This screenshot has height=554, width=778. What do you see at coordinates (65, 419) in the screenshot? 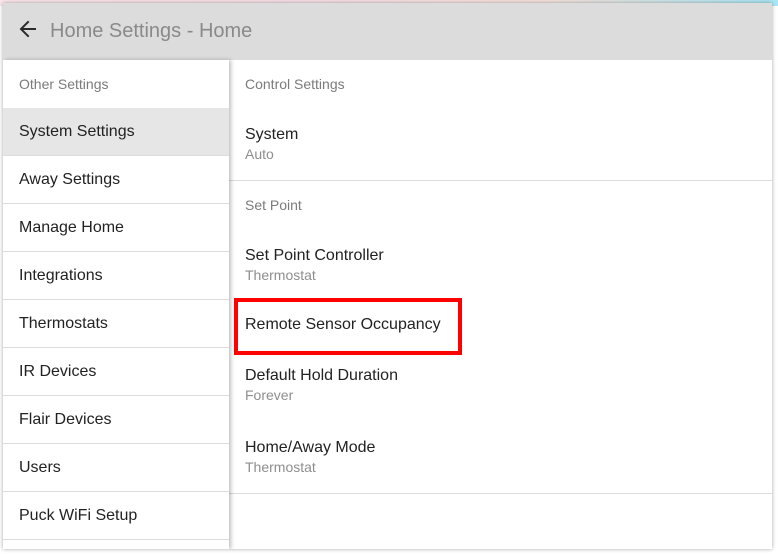
I see `sidebar-item-label: Flair Devices` at bounding box center [65, 419].